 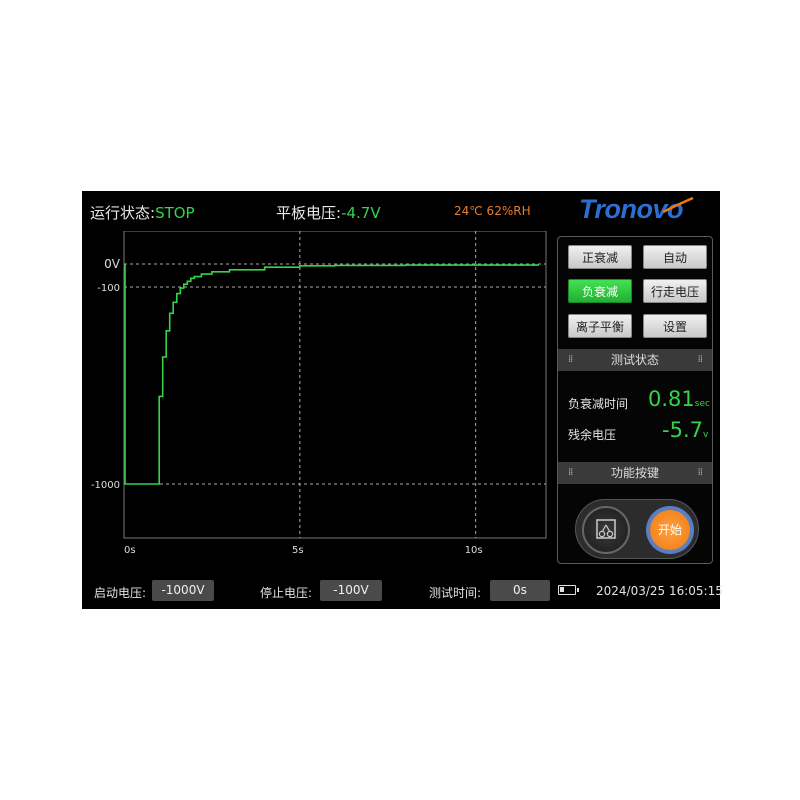 I want to click on fan-icon, so click(x=606, y=529).